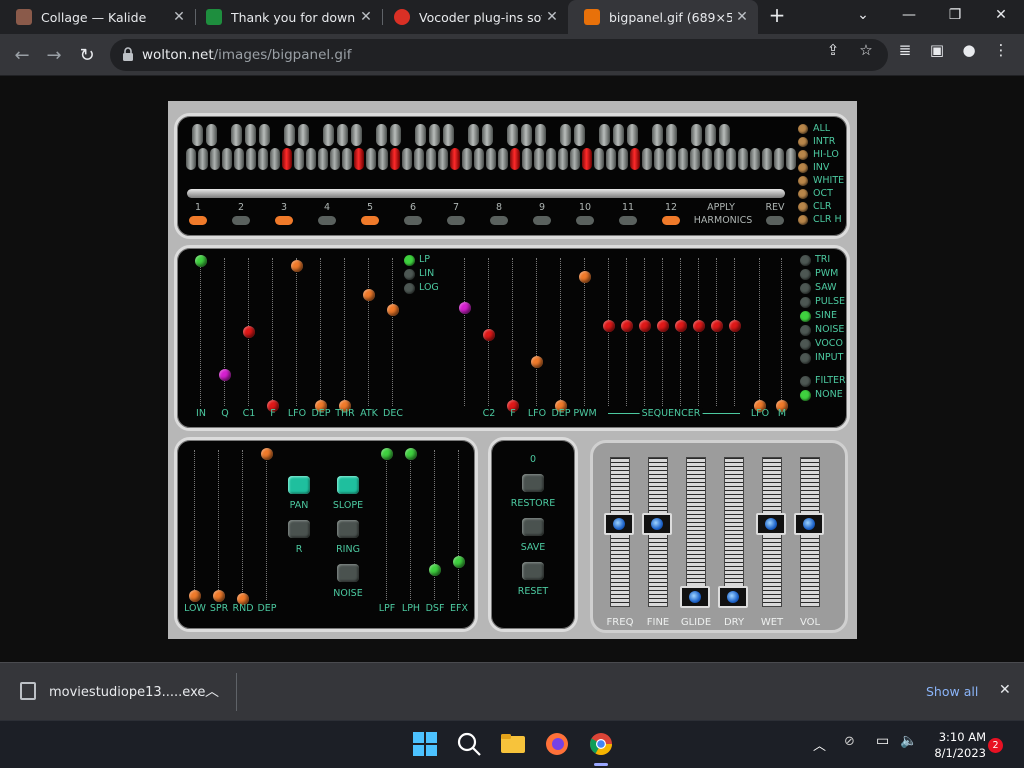  I want to click on system-clock: 3:10 AM 8/1/2023, so click(955, 745).